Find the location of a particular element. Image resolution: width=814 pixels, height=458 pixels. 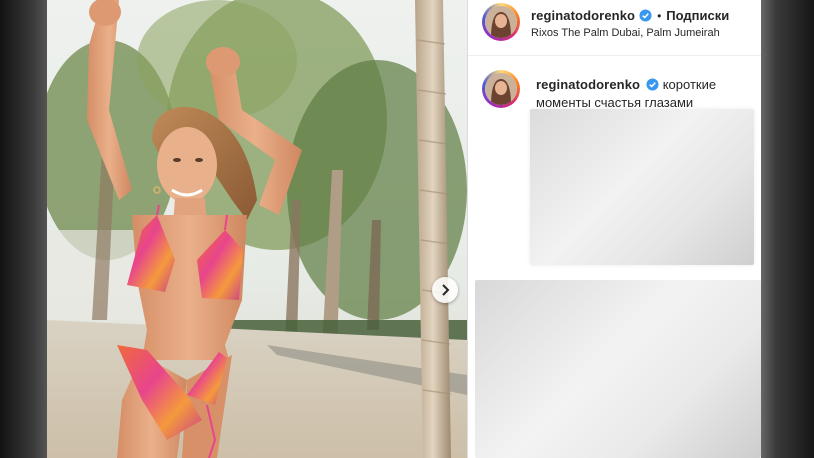

header-user-line: reginatodorenko • Подписки is located at coordinates (630, 16).